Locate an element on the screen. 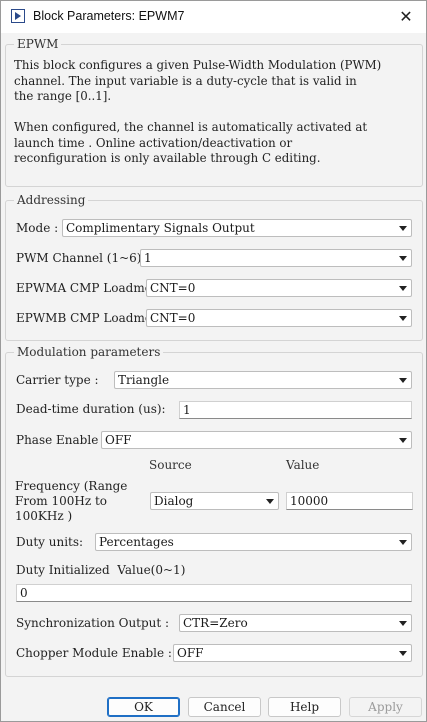  pwm-channel-select: 1 is located at coordinates (276, 258).